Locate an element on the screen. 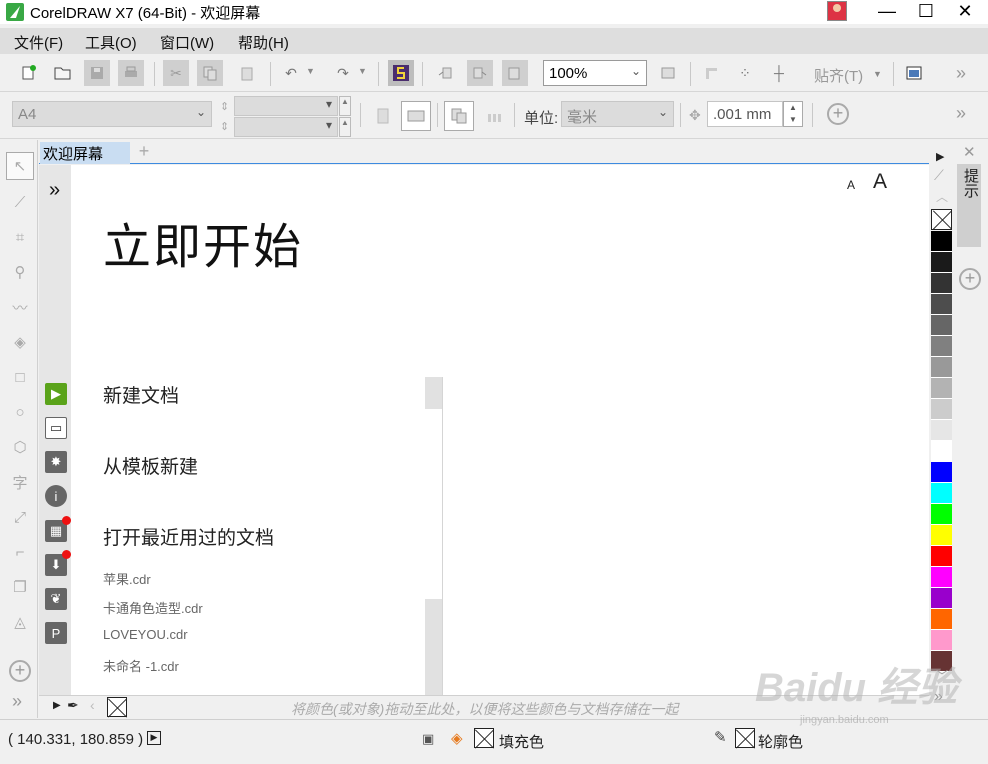  whats-new-icon: ✸ is located at coordinates (56, 462).